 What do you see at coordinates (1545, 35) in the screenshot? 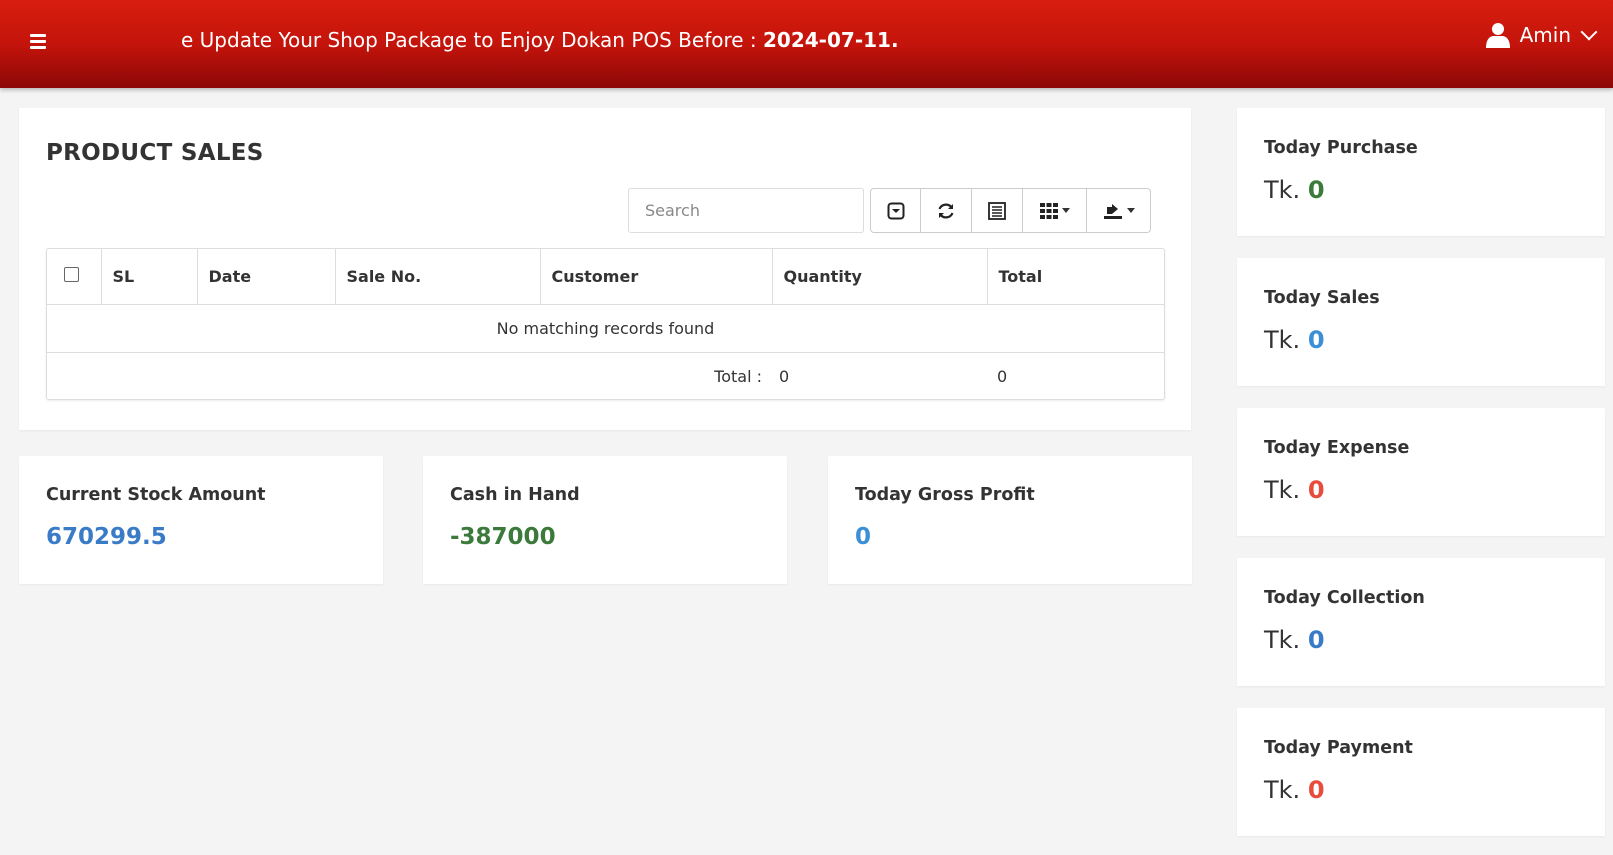
I see `user-name: Amin` at bounding box center [1545, 35].